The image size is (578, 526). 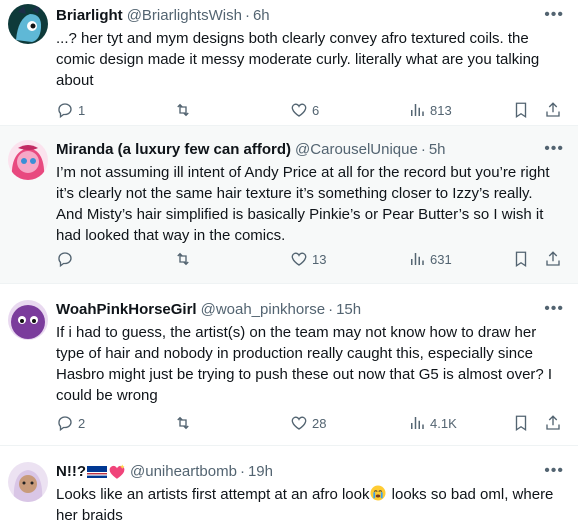 I want to click on author-name: Miranda (a luxury few can afford), so click(x=173, y=150).